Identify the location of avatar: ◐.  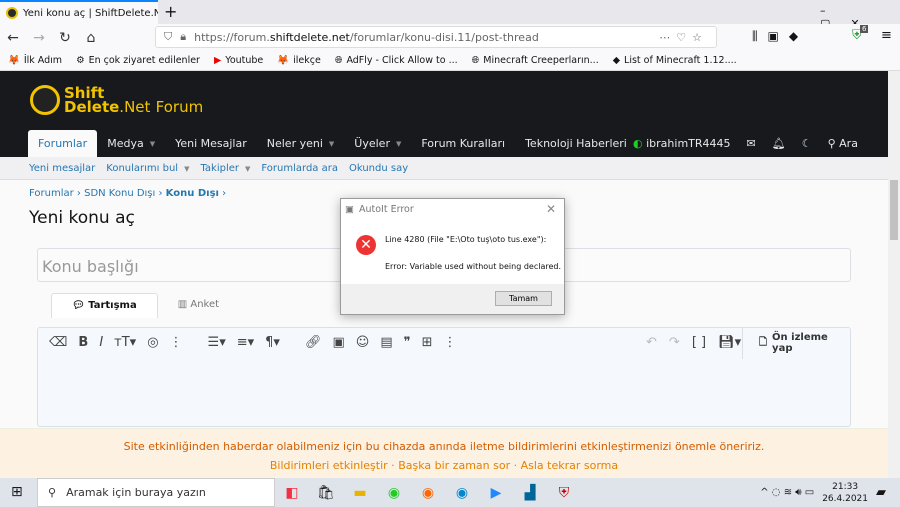
(638, 143).